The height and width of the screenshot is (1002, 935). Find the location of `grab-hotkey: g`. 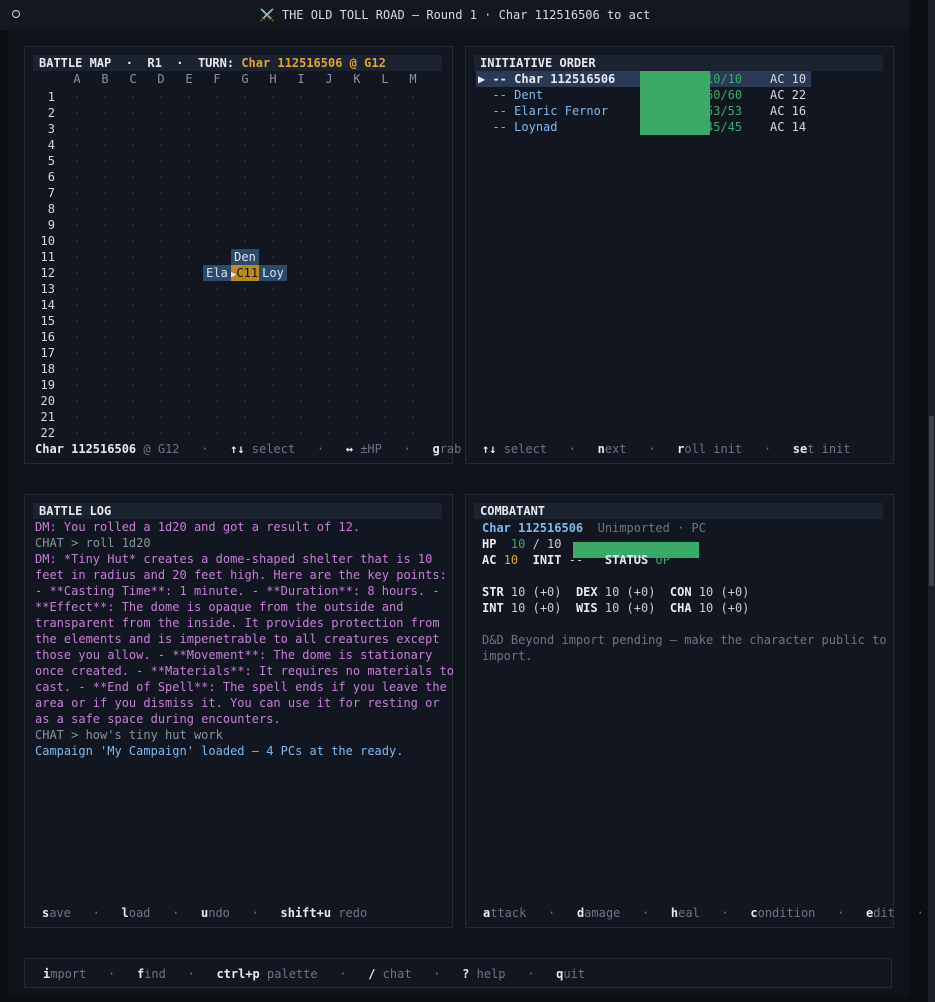

grab-hotkey: g is located at coordinates (435, 449).